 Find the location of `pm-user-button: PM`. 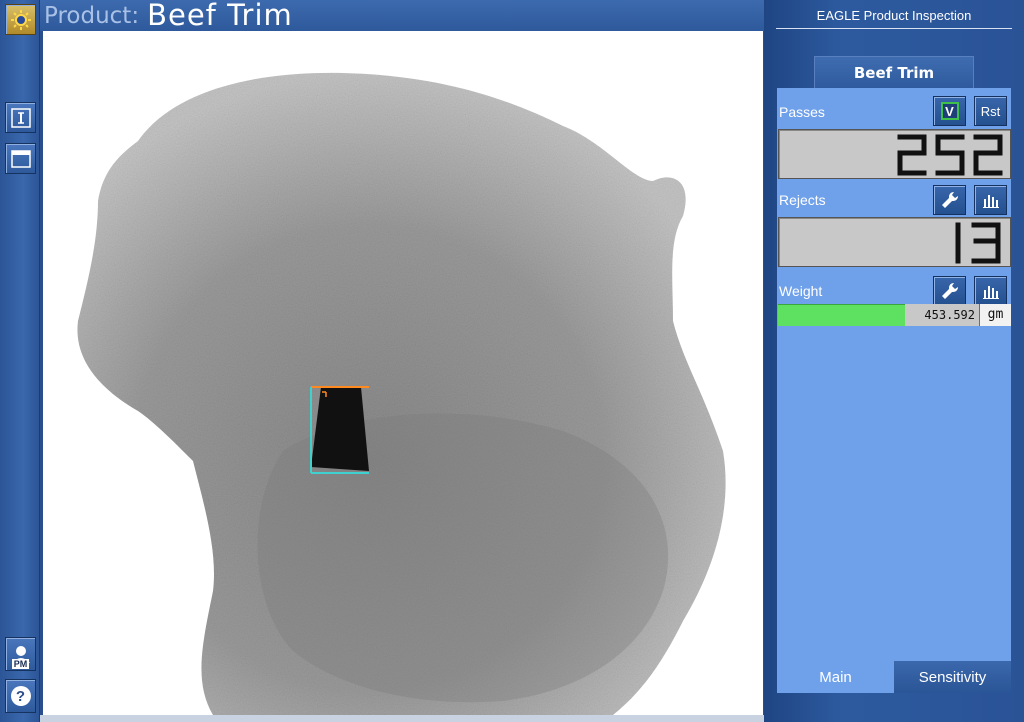

pm-user-button: PM is located at coordinates (20, 654).